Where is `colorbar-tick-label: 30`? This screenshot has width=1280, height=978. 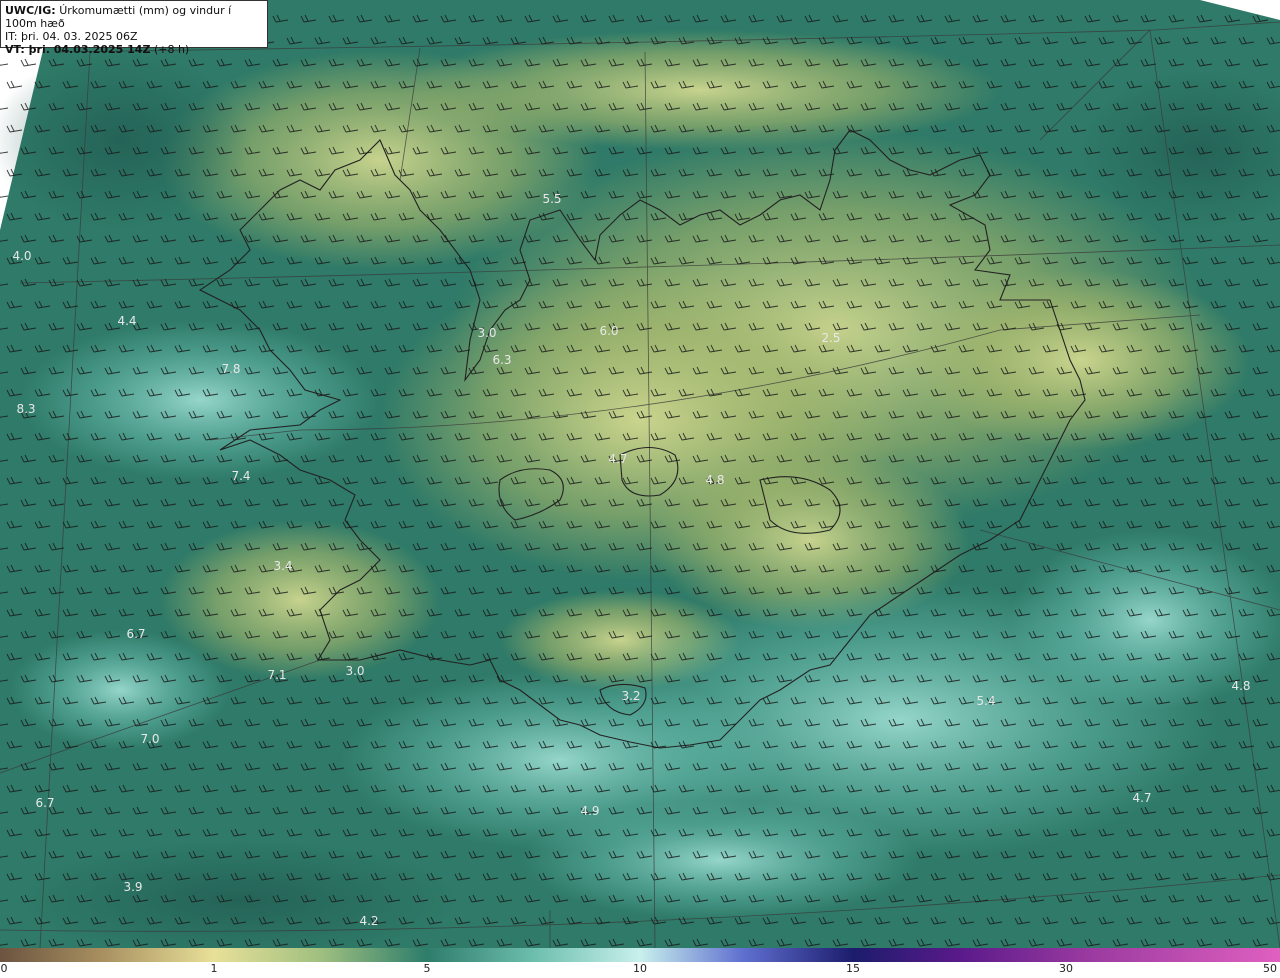
colorbar-tick-label: 30 is located at coordinates (1066, 968).